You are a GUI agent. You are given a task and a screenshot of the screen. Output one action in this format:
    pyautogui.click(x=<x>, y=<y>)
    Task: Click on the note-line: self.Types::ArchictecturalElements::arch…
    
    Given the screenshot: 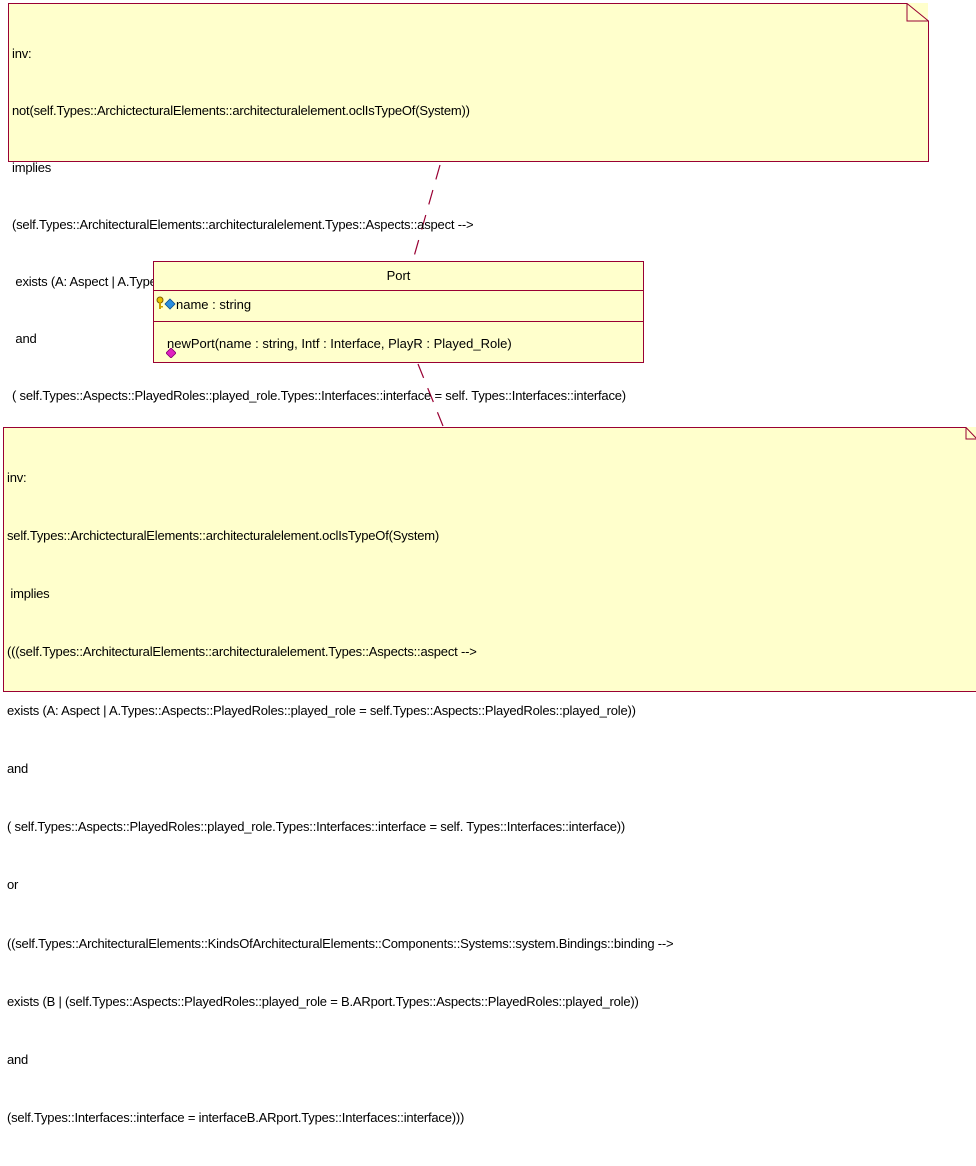 What is the action you would take?
    pyautogui.click(x=223, y=536)
    